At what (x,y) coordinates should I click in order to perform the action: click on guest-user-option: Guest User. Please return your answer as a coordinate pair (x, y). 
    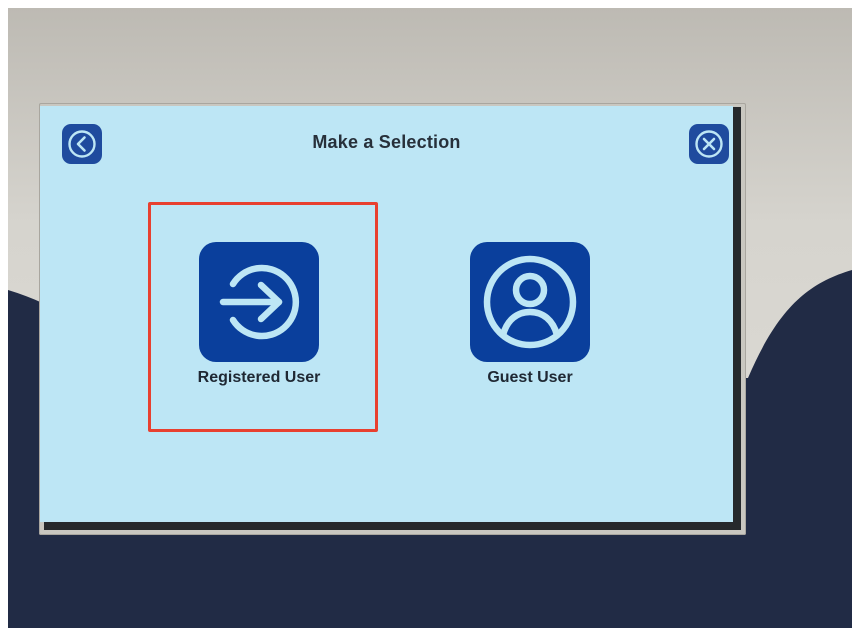
    Looking at the image, I should click on (530, 317).